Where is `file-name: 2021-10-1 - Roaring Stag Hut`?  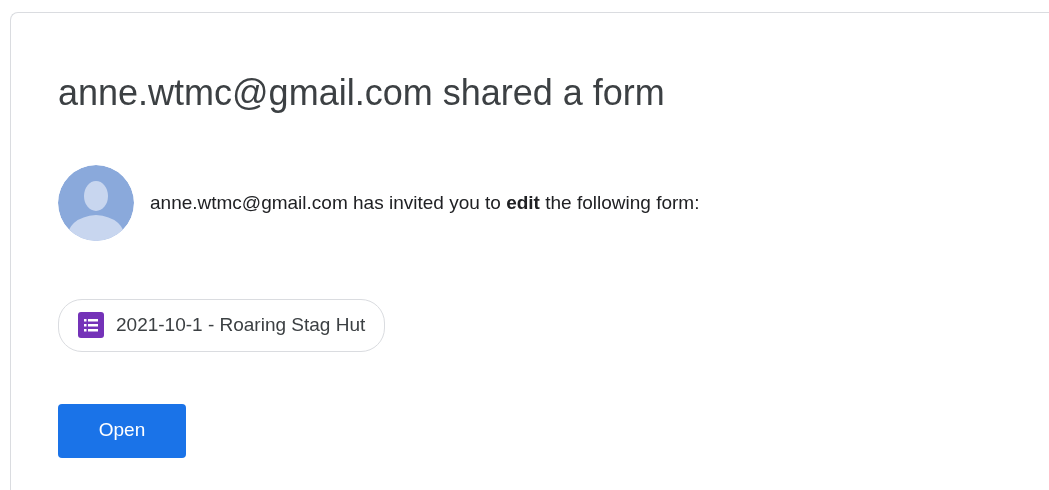
file-name: 2021-10-1 - Roaring Stag Hut is located at coordinates (241, 325).